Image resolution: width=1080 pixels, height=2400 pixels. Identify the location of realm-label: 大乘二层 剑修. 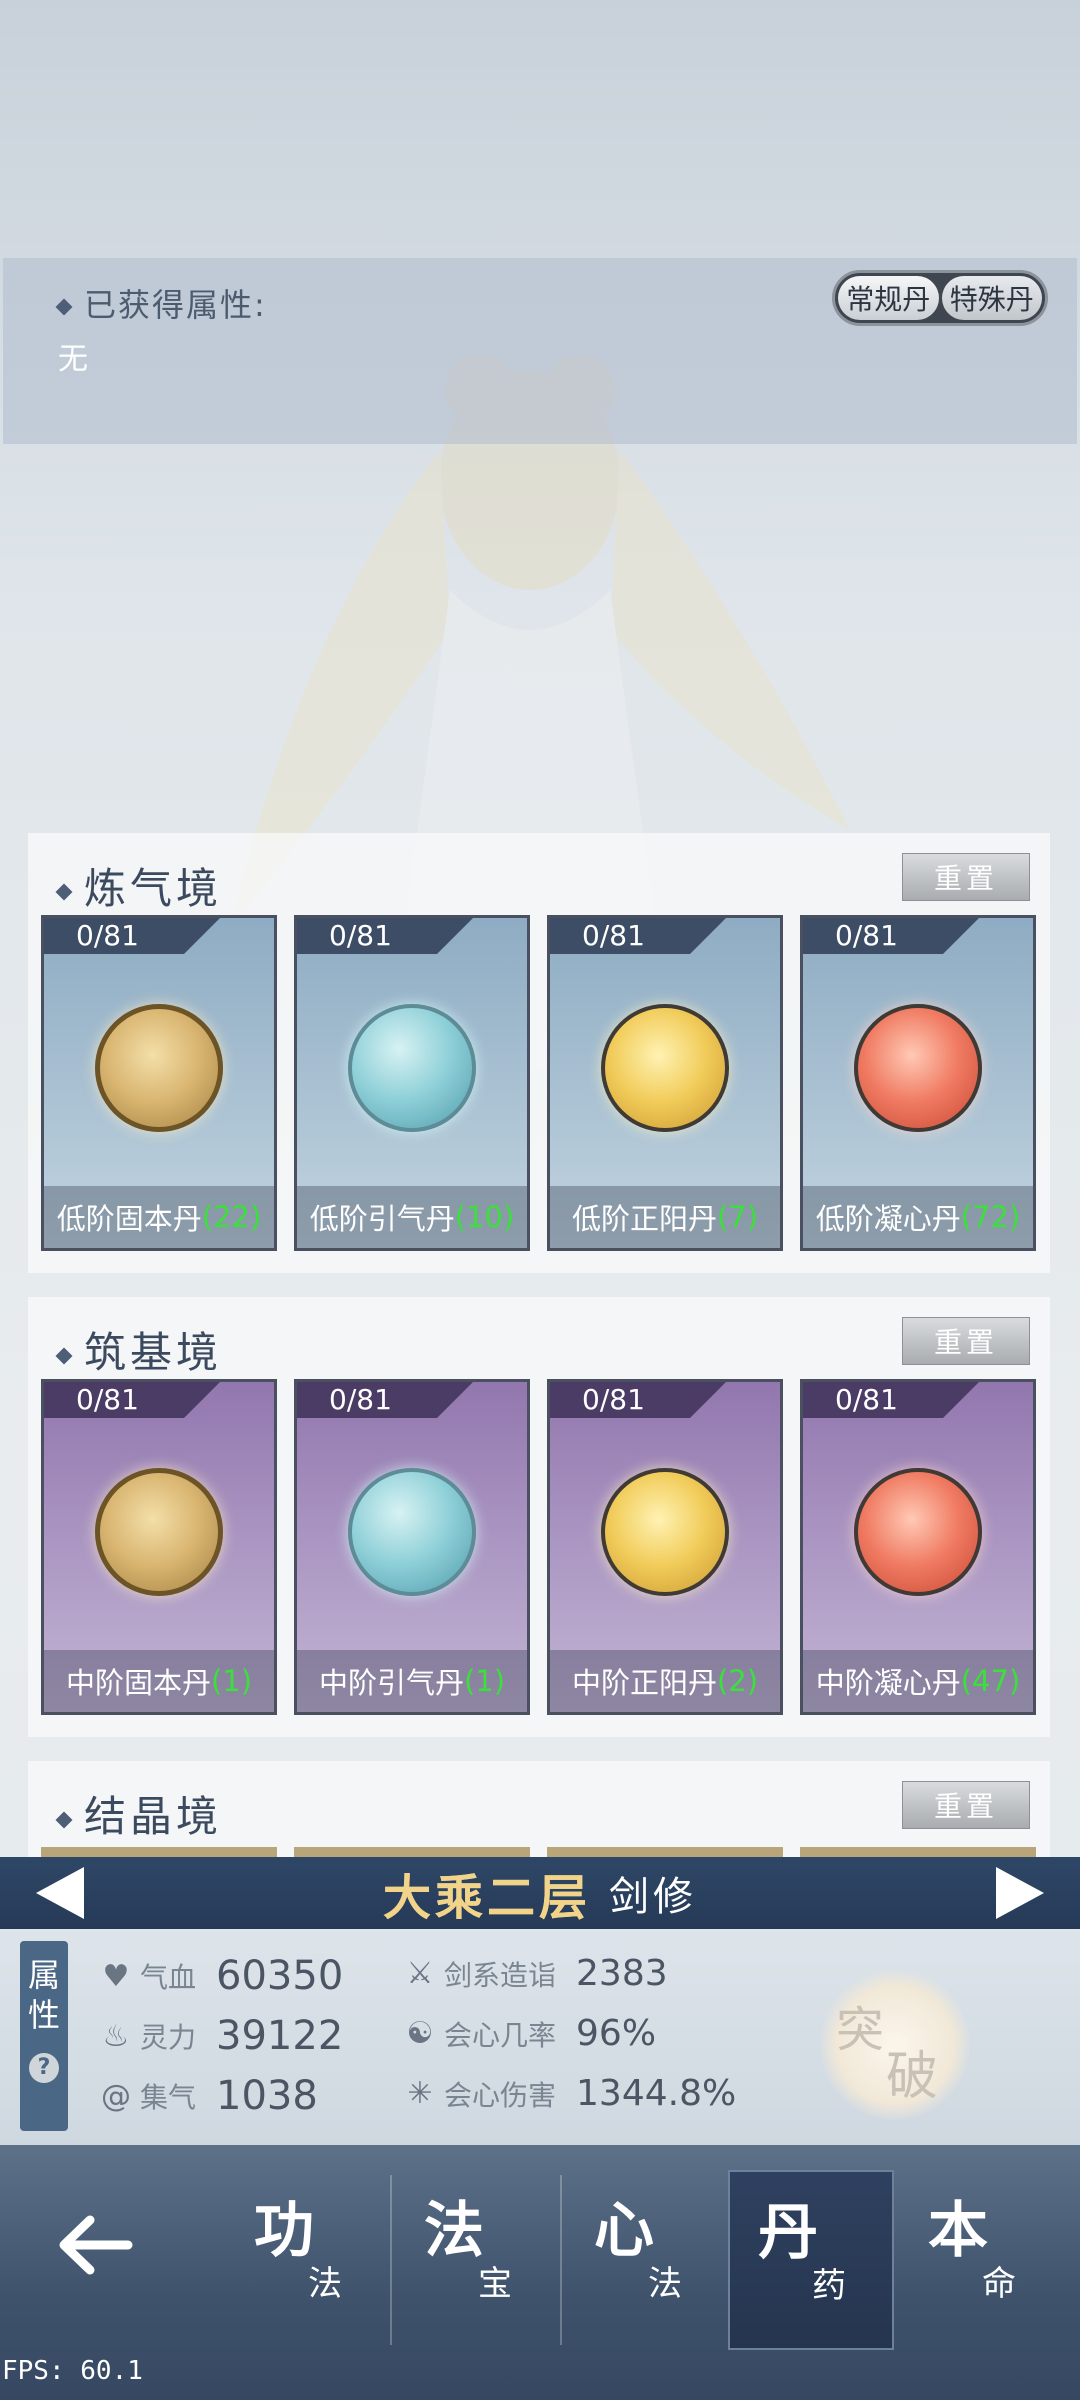
(540, 1893).